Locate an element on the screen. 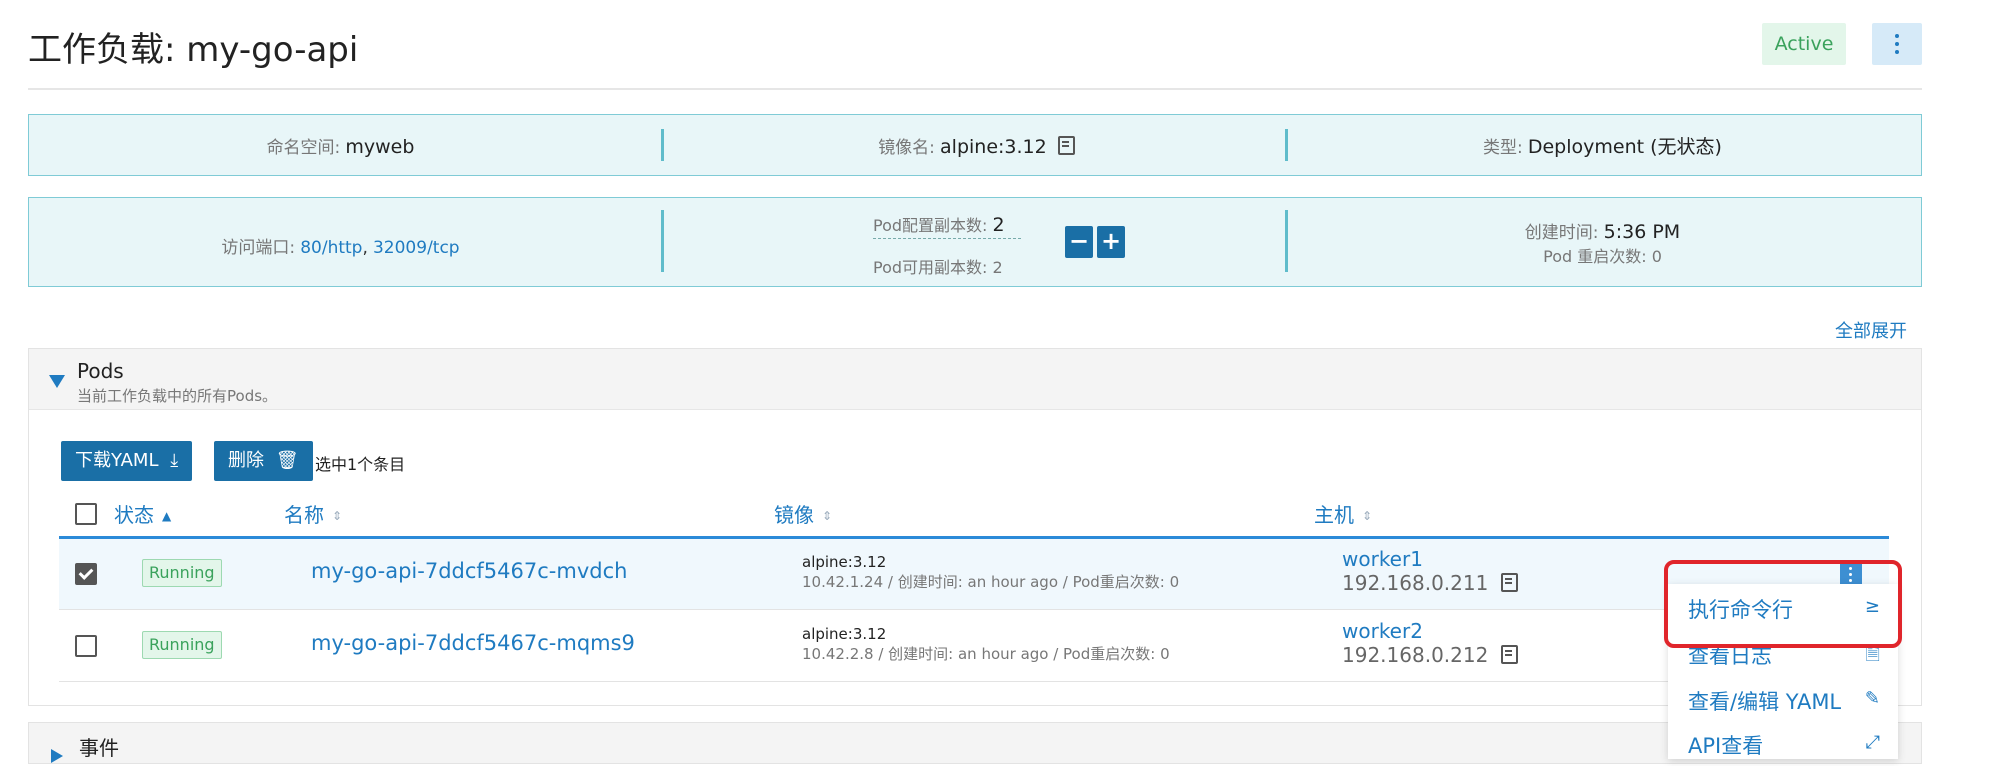 This screenshot has height=766, width=2000. more-actions-button is located at coordinates (1897, 44).